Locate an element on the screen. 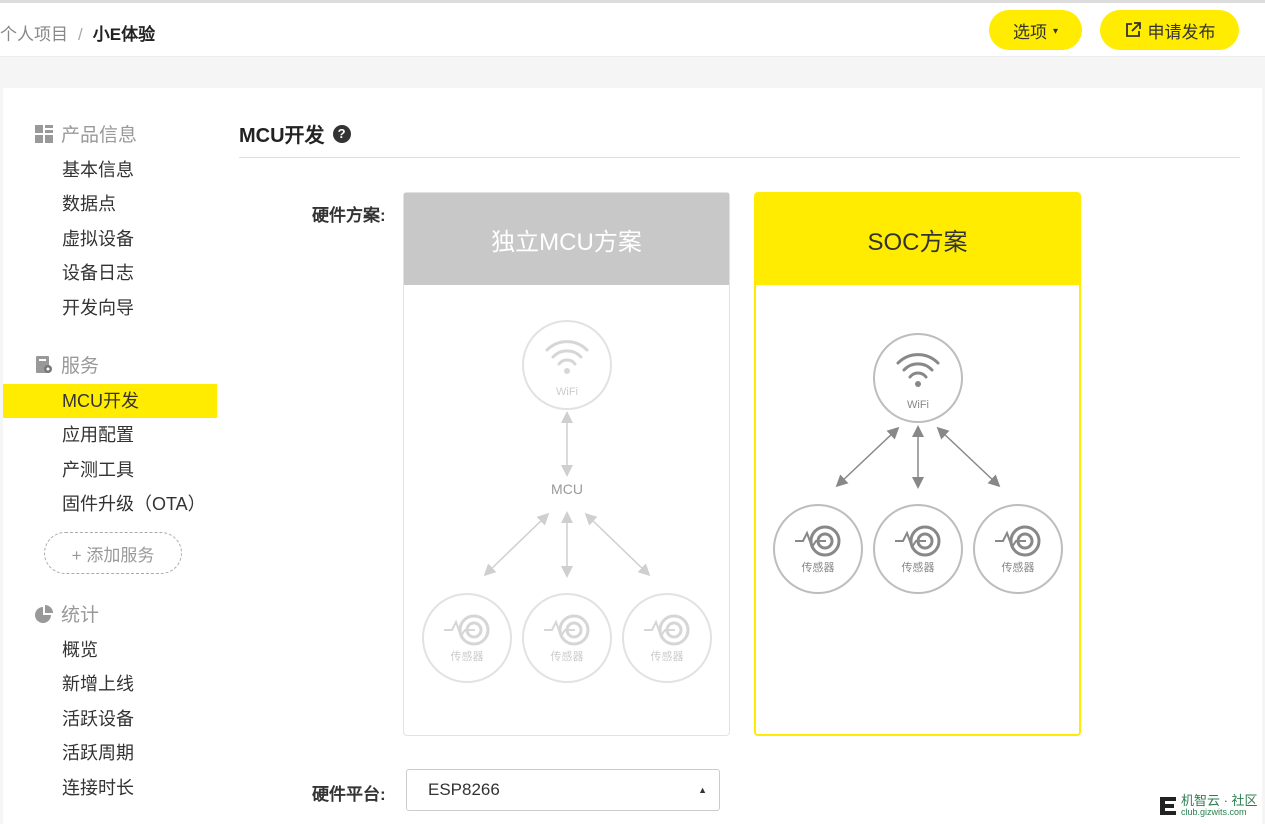 This screenshot has height=824, width=1265. soc-architecture-diagram: WiFi 传感器 传感器 传感器 is located at coordinates (918, 463).